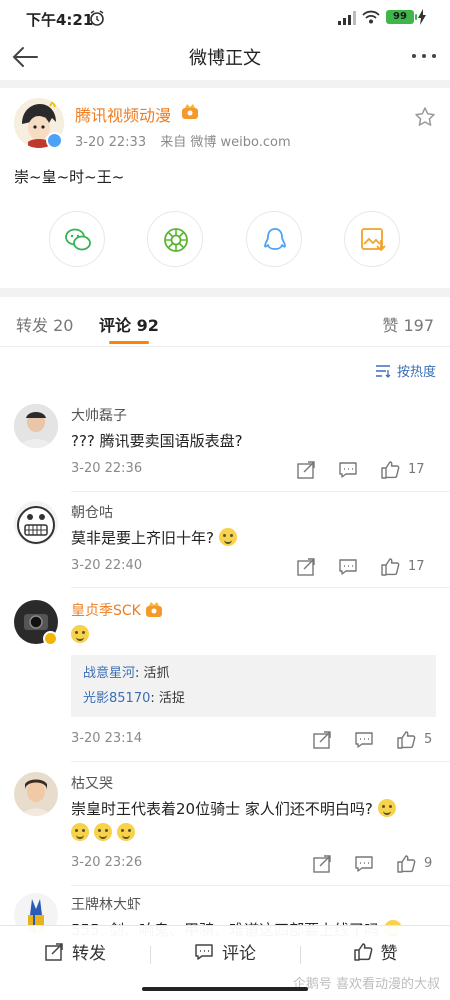  Describe the element at coordinates (204, 952) in the screenshot. I see `comment-icon` at that location.